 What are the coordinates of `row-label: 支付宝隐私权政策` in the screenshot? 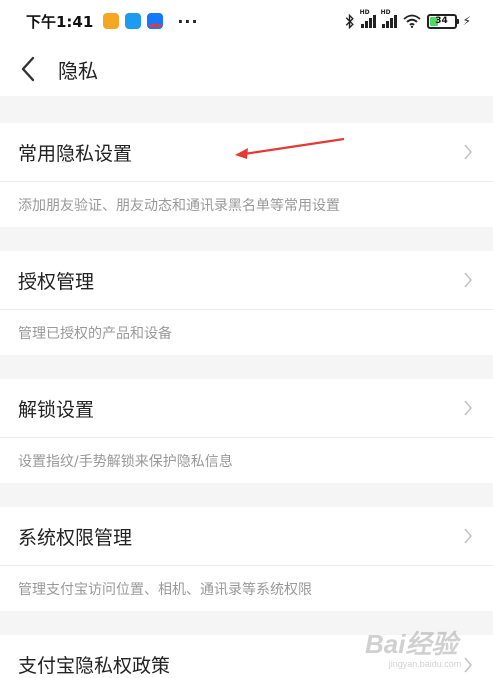 It's located at (94, 666).